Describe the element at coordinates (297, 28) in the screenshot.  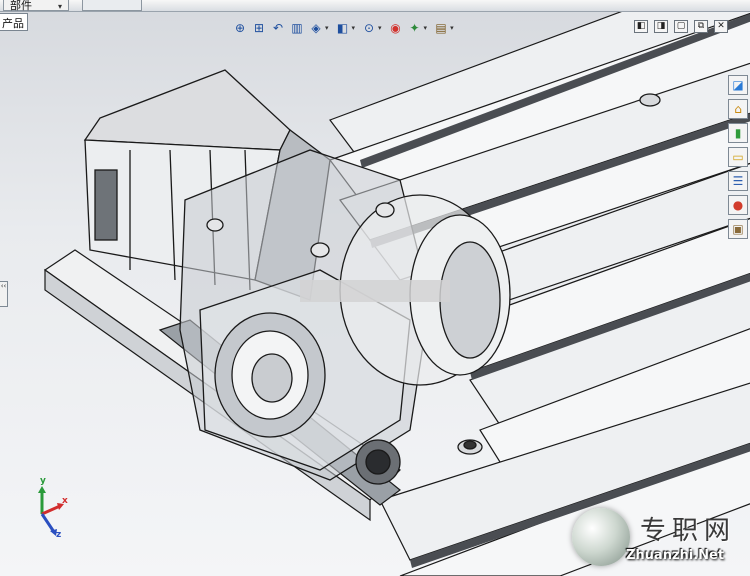
I see `section-view-icon: ▥` at that location.